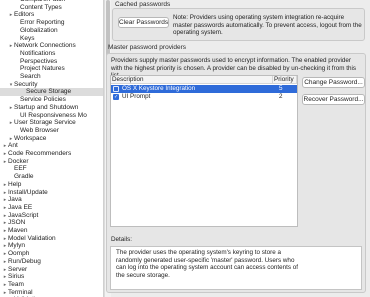  Describe the element at coordinates (285, 80) in the screenshot. I see `column-priority: Priority` at that location.